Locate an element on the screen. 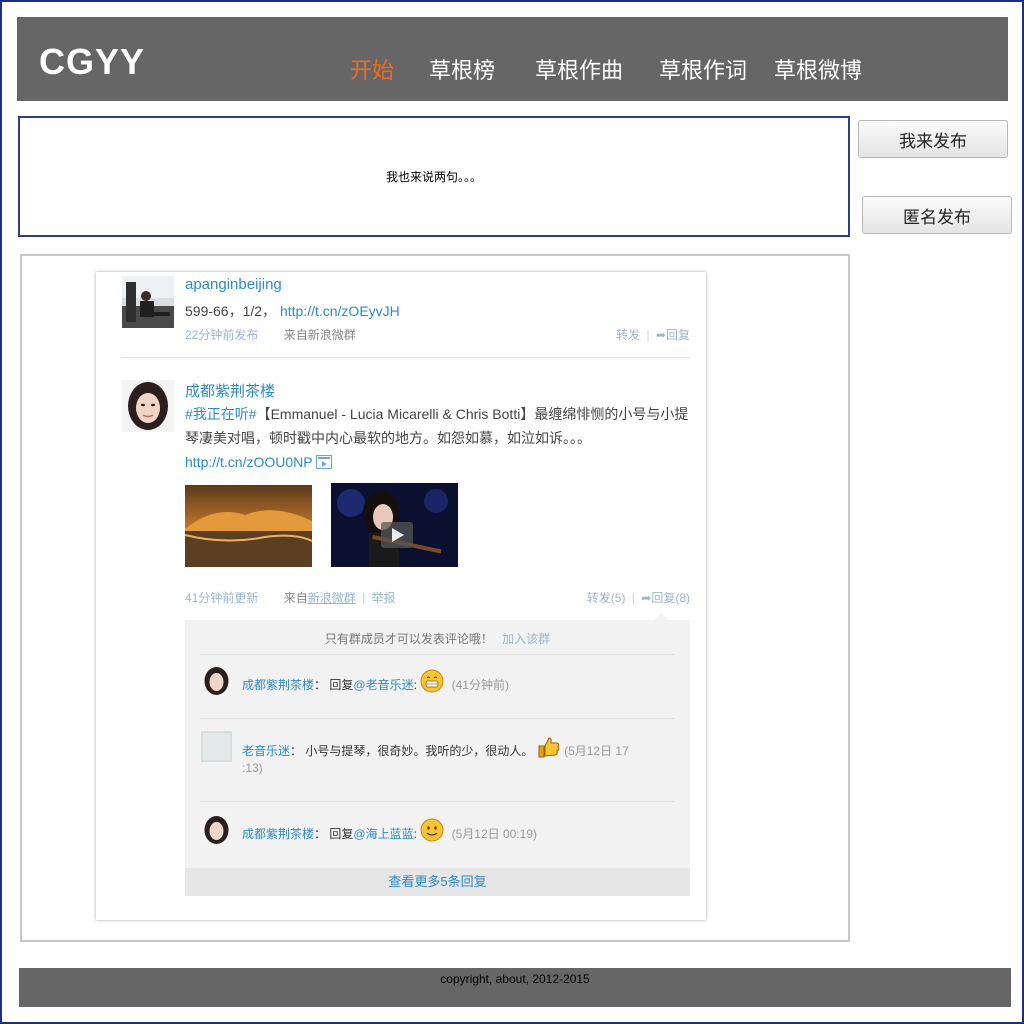 This screenshot has width=1024, height=1024. post1-username: apanginbeijing is located at coordinates (233, 284).